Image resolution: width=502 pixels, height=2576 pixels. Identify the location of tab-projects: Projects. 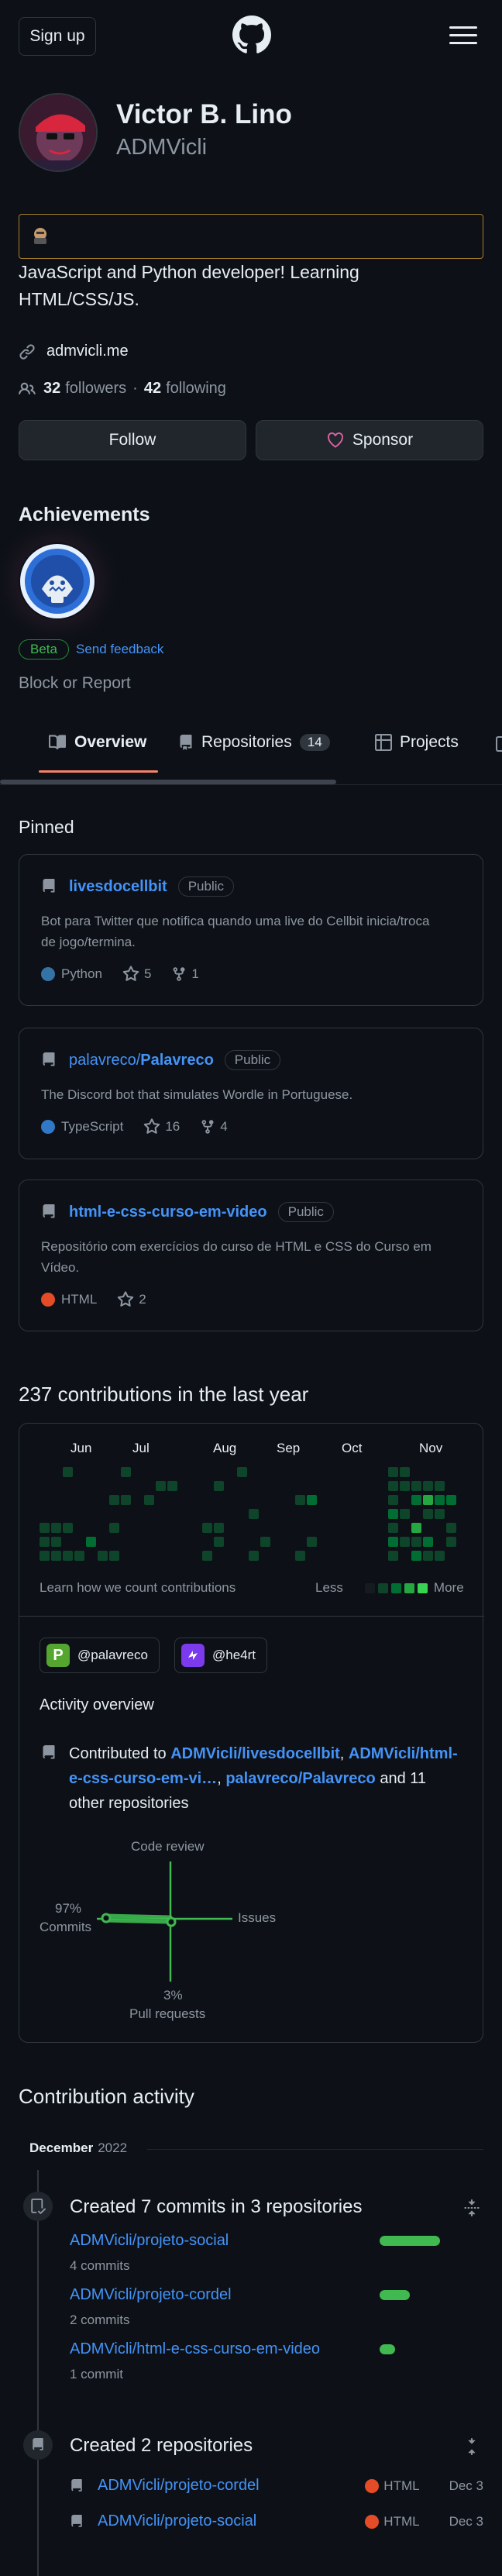
(417, 742).